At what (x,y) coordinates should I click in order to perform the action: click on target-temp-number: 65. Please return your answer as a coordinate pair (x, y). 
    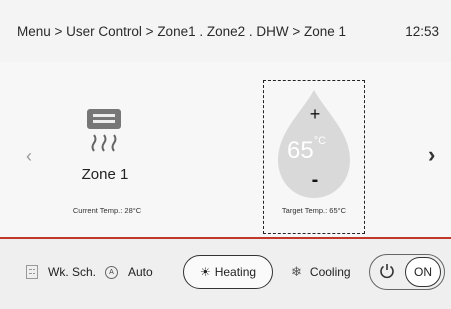
    Looking at the image, I should click on (300, 150).